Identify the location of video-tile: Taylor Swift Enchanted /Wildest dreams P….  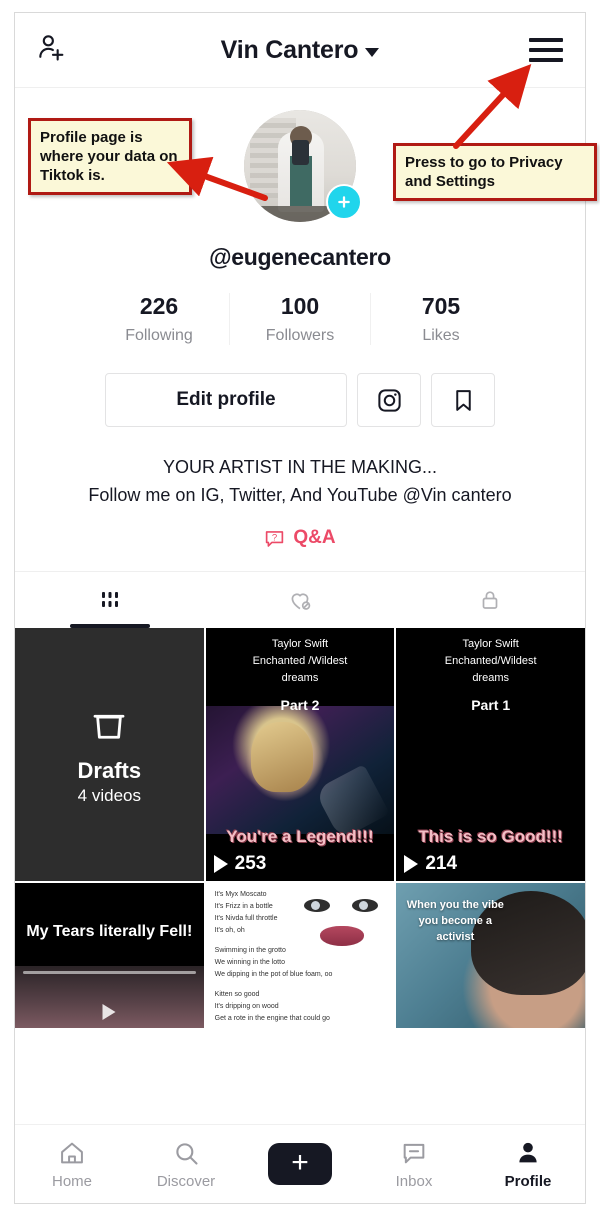
(300, 754).